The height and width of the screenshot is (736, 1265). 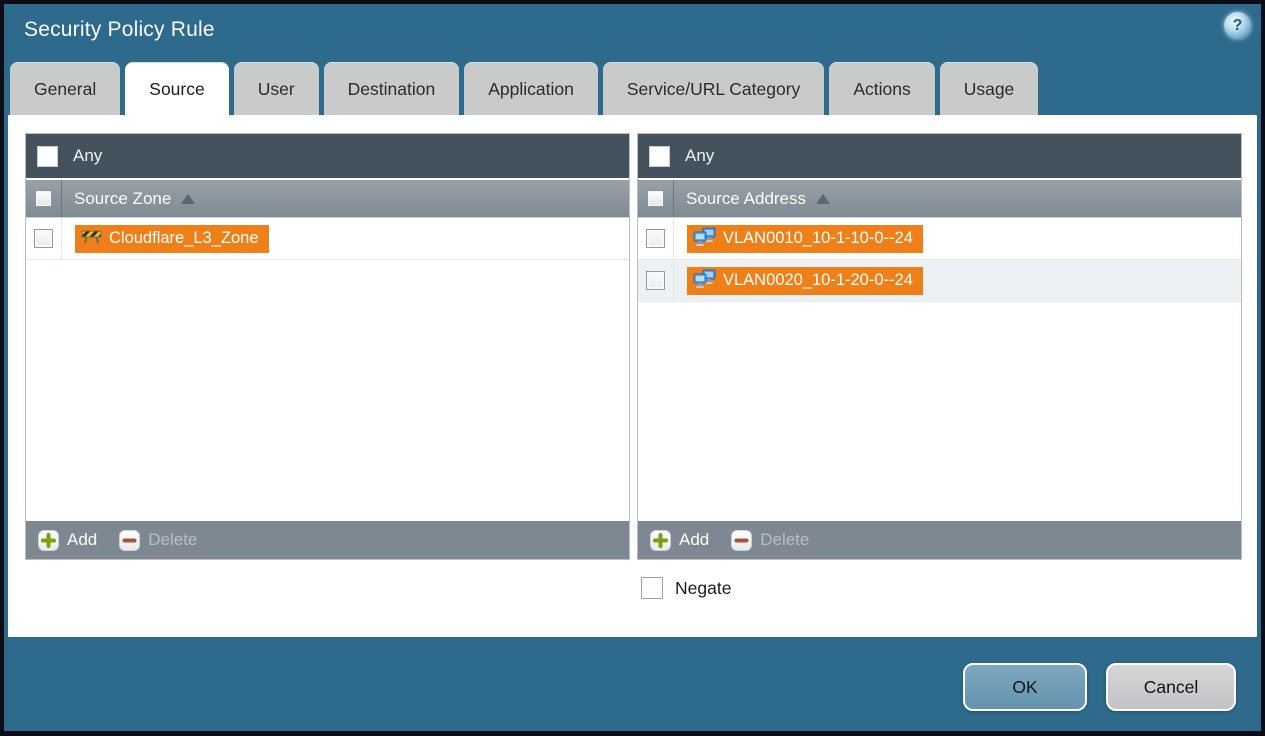 What do you see at coordinates (327, 540) in the screenshot?
I see `source-zone-footer: Add Delete` at bounding box center [327, 540].